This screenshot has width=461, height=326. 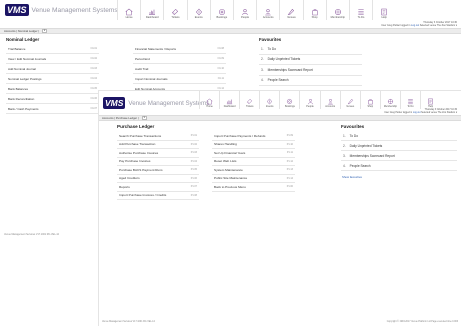 I want to click on toolbar-label: Home, so click(x=209, y=106).